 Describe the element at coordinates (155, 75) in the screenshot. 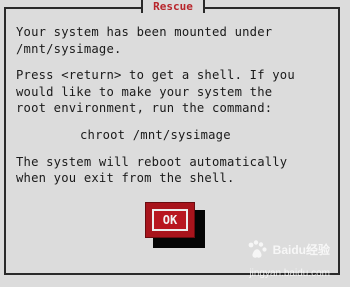

I see `message-line-3: Press <return> to get a shell. If you` at that location.